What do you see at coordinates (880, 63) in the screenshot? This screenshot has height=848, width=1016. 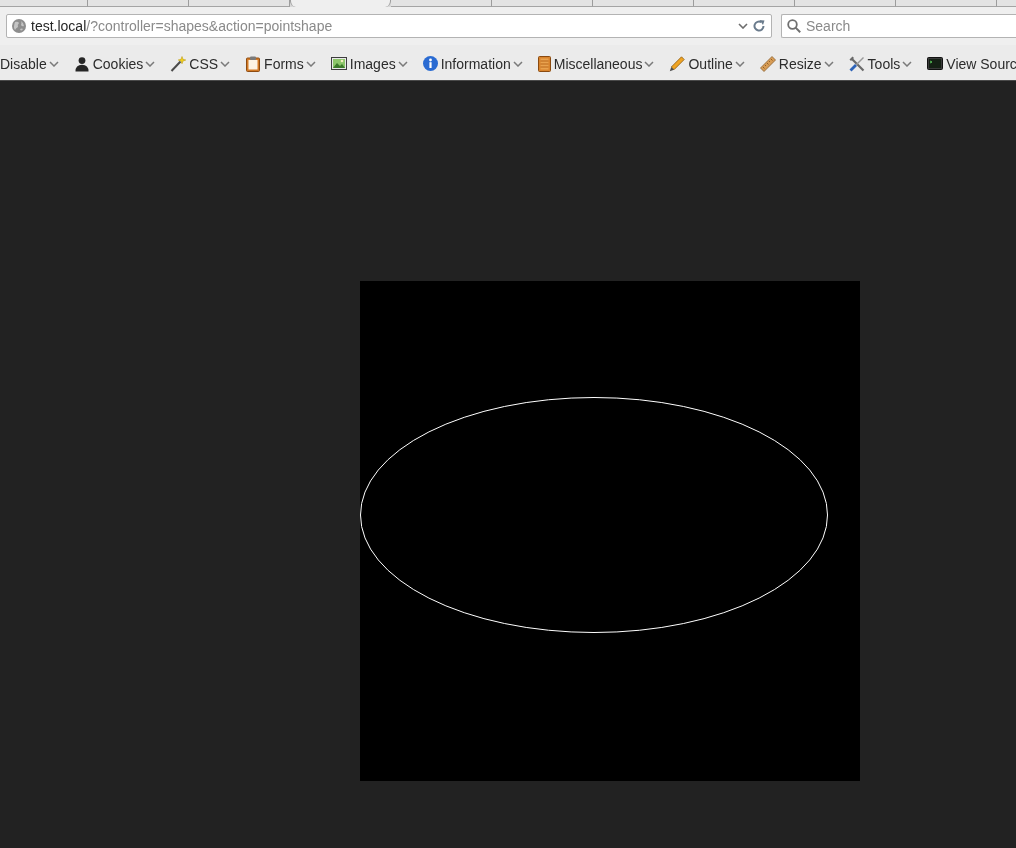 I see `toolbar-menu-button: Tools` at bounding box center [880, 63].